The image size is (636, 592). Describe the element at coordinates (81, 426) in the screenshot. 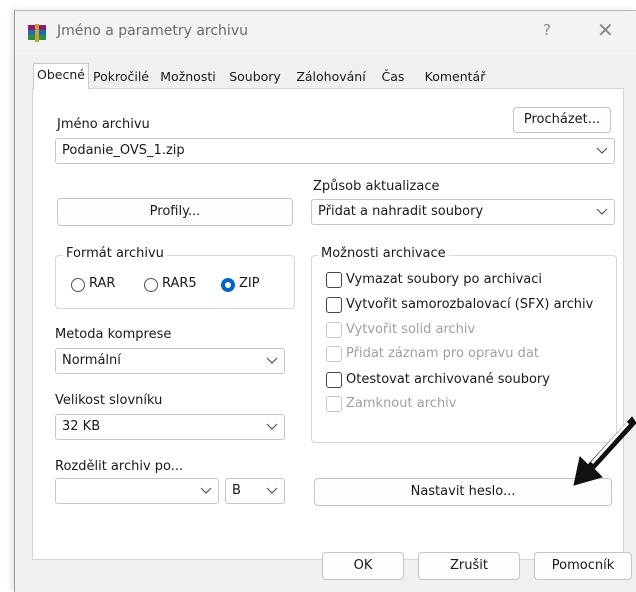

I see `dictionary-value: 32 KB` at that location.